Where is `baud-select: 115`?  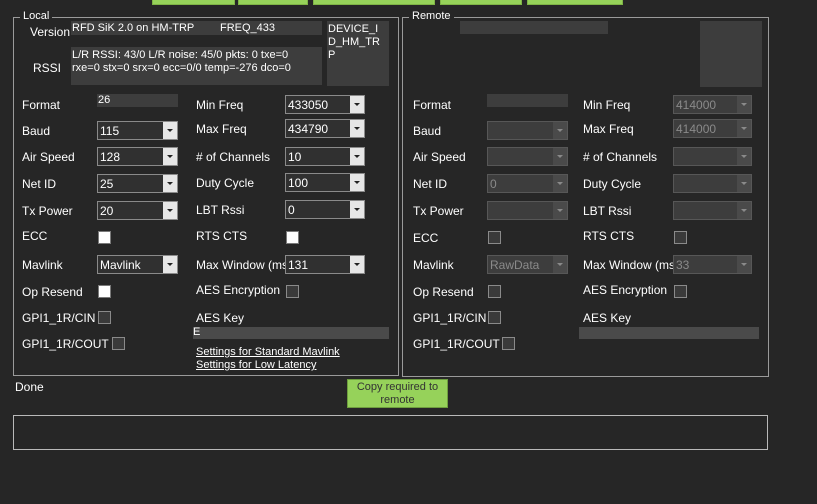
baud-select: 115 is located at coordinates (137, 130).